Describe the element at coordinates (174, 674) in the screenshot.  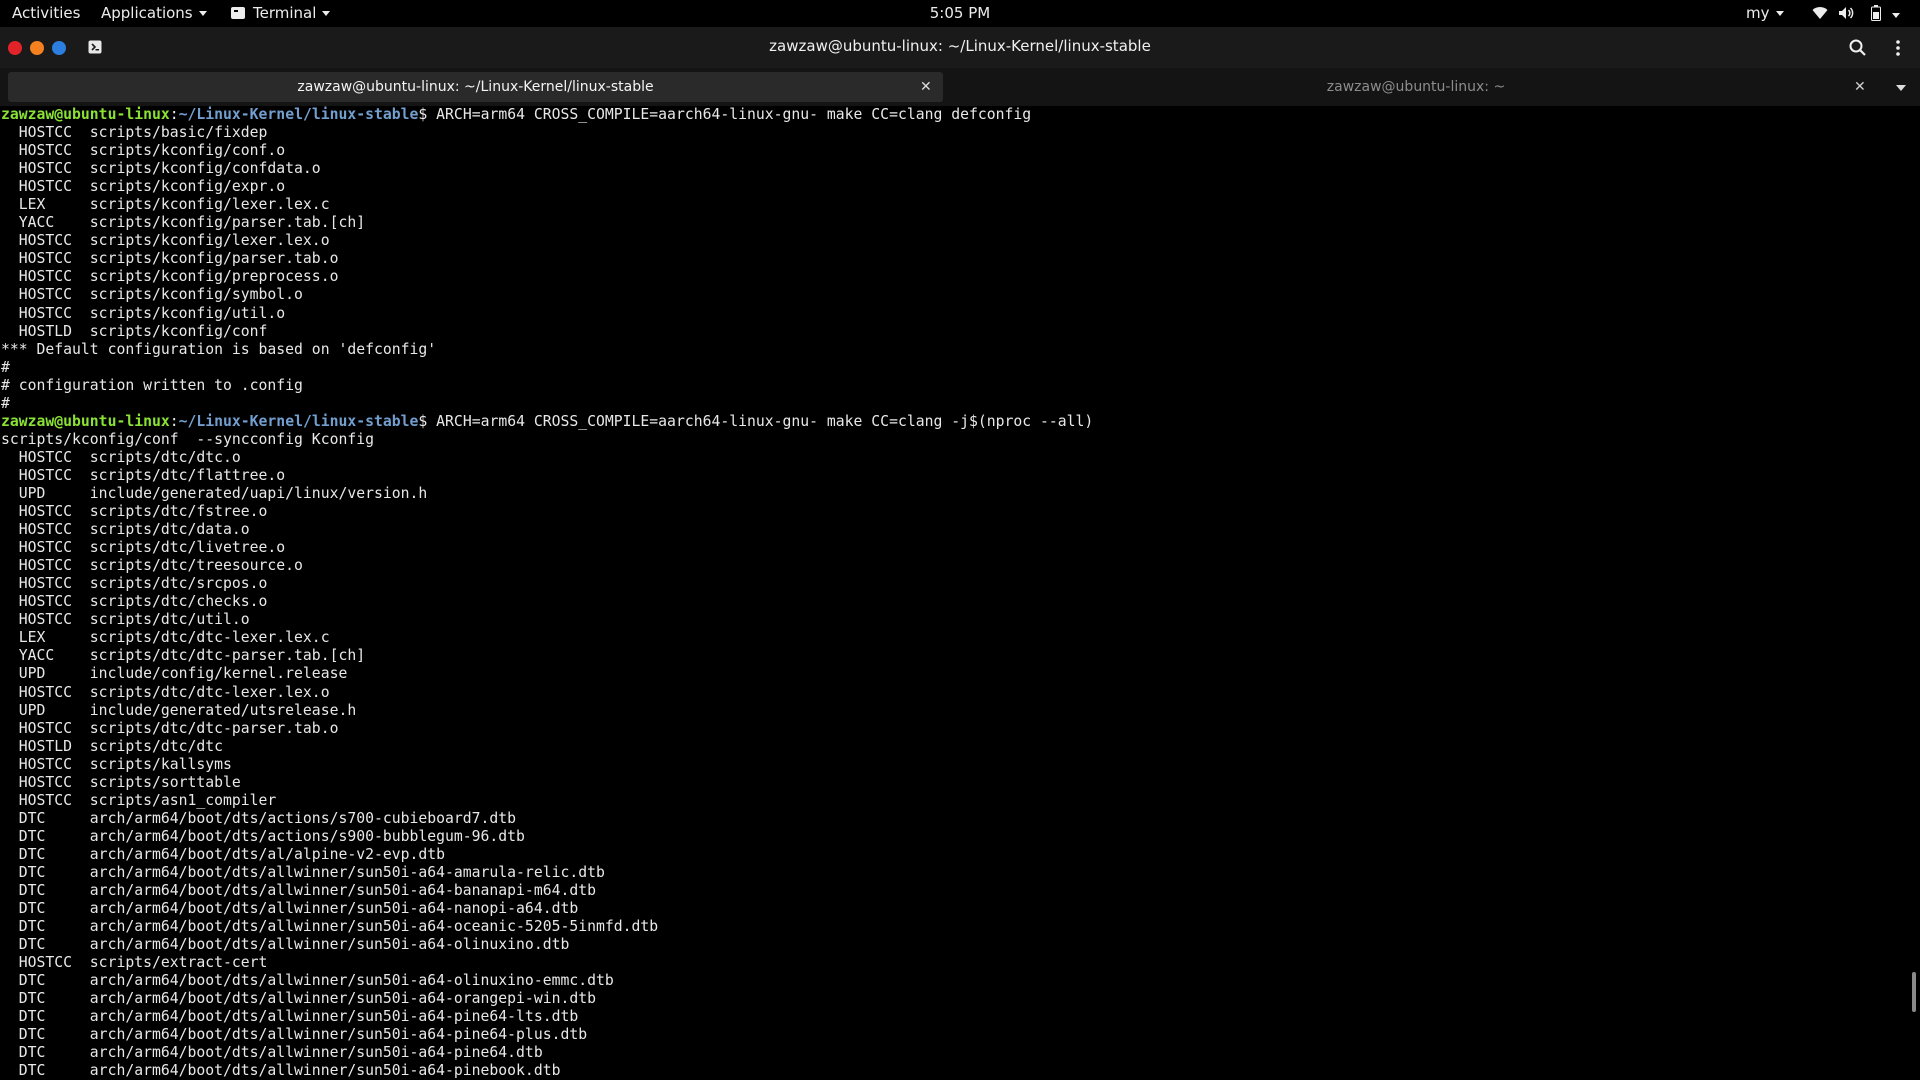
I see `output-line: UPD include/config/kernel.release` at that location.